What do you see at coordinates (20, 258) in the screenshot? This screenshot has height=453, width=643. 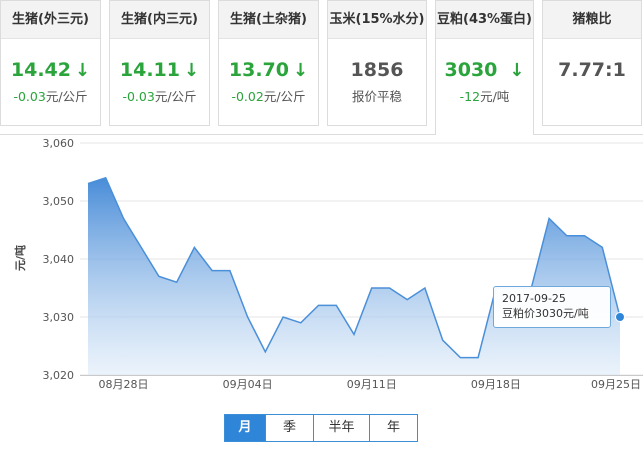 I see `y-axis-label: 元/吨` at bounding box center [20, 258].